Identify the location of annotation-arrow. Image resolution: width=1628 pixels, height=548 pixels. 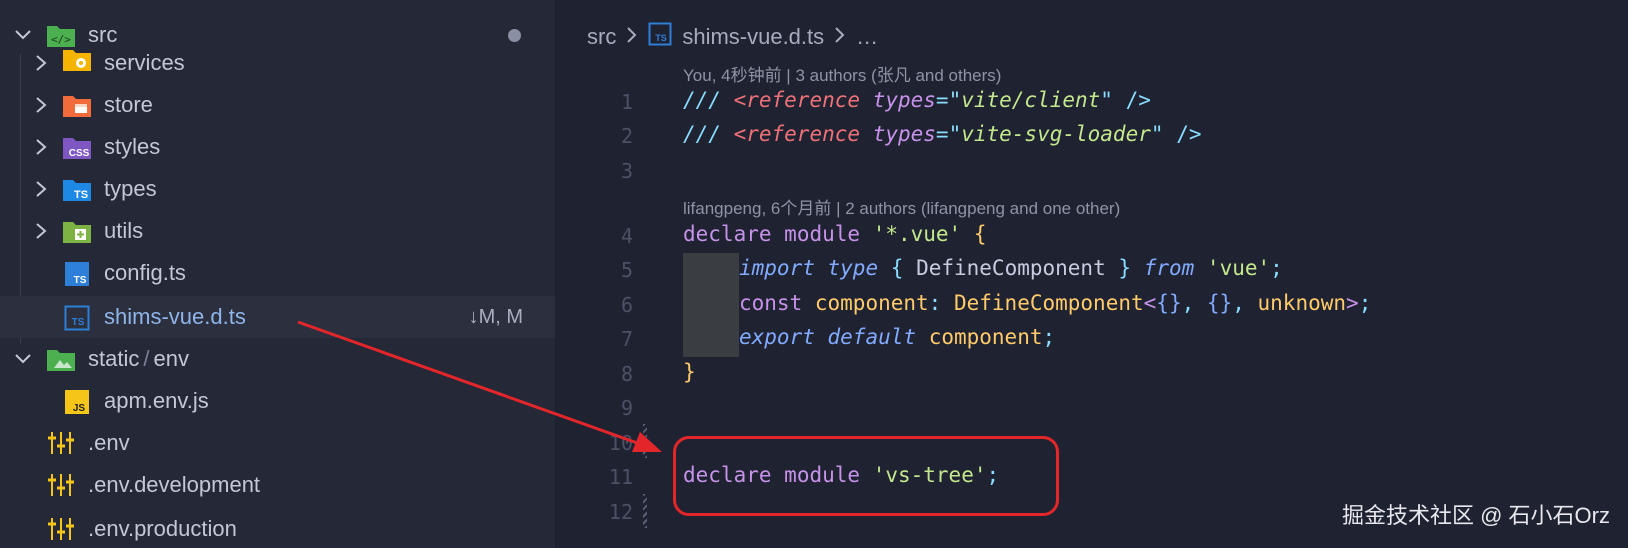
(479, 386).